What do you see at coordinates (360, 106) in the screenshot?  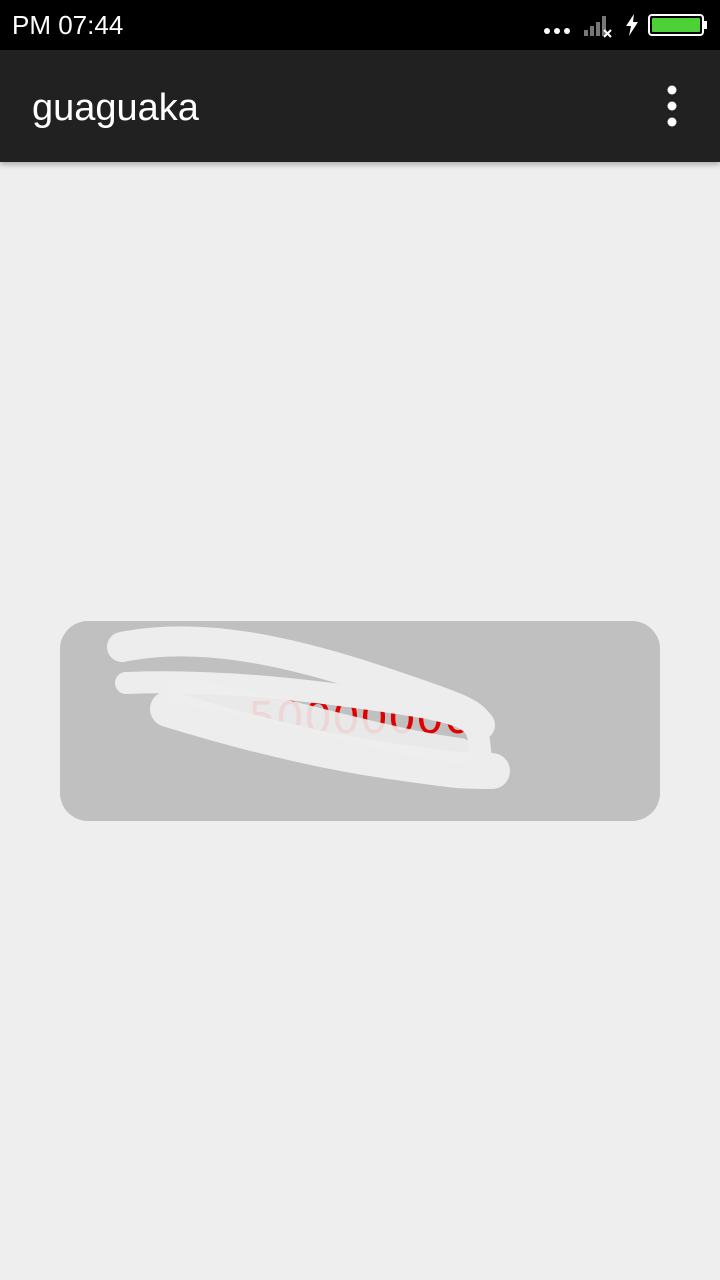 I see `app-bar: guaguaka` at bounding box center [360, 106].